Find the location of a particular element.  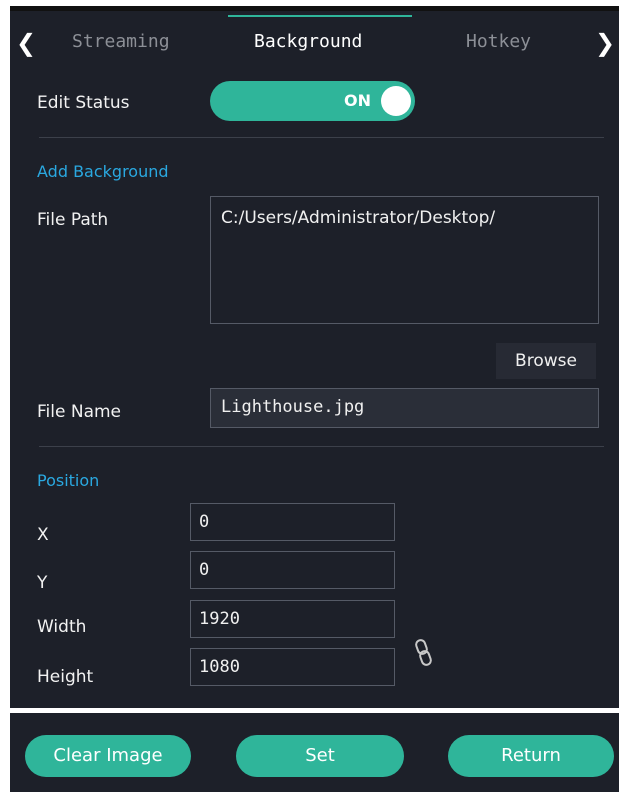

clear-image-button: Clear Image is located at coordinates (108, 756).